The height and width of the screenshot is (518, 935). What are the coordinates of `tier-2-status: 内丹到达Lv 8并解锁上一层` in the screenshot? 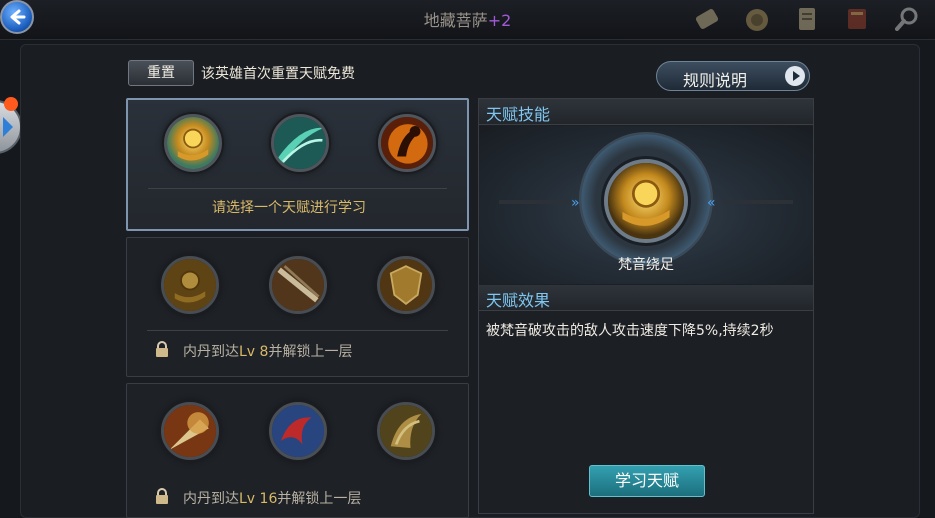 It's located at (267, 351).